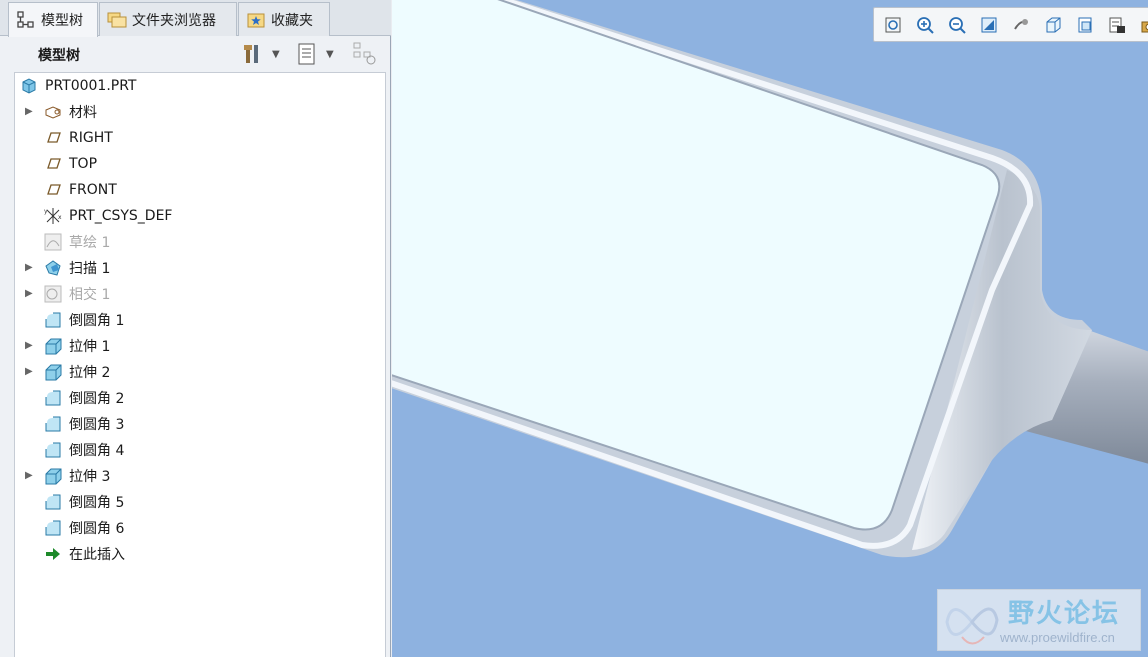  I want to click on svg-text: y, so click(46, 211).